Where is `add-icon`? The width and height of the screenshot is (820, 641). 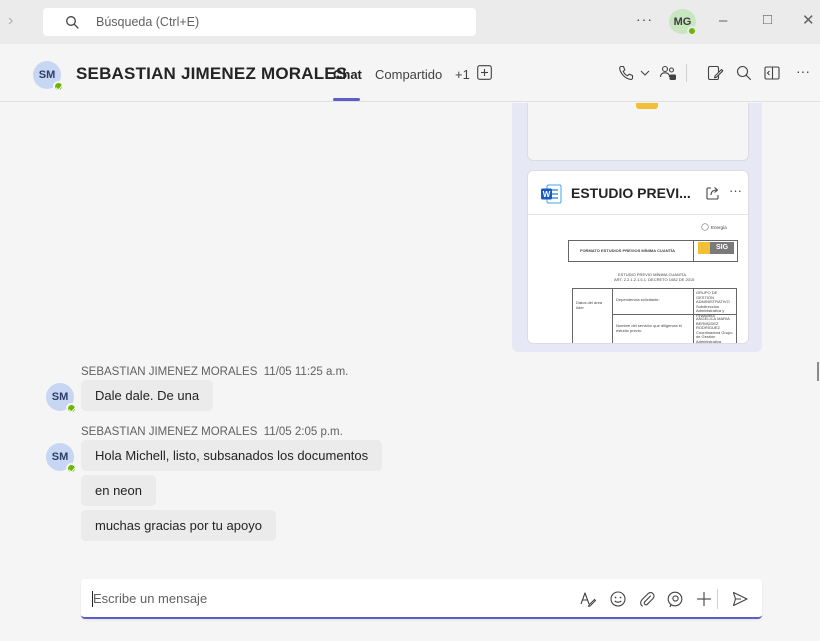
add-icon is located at coordinates (704, 599).